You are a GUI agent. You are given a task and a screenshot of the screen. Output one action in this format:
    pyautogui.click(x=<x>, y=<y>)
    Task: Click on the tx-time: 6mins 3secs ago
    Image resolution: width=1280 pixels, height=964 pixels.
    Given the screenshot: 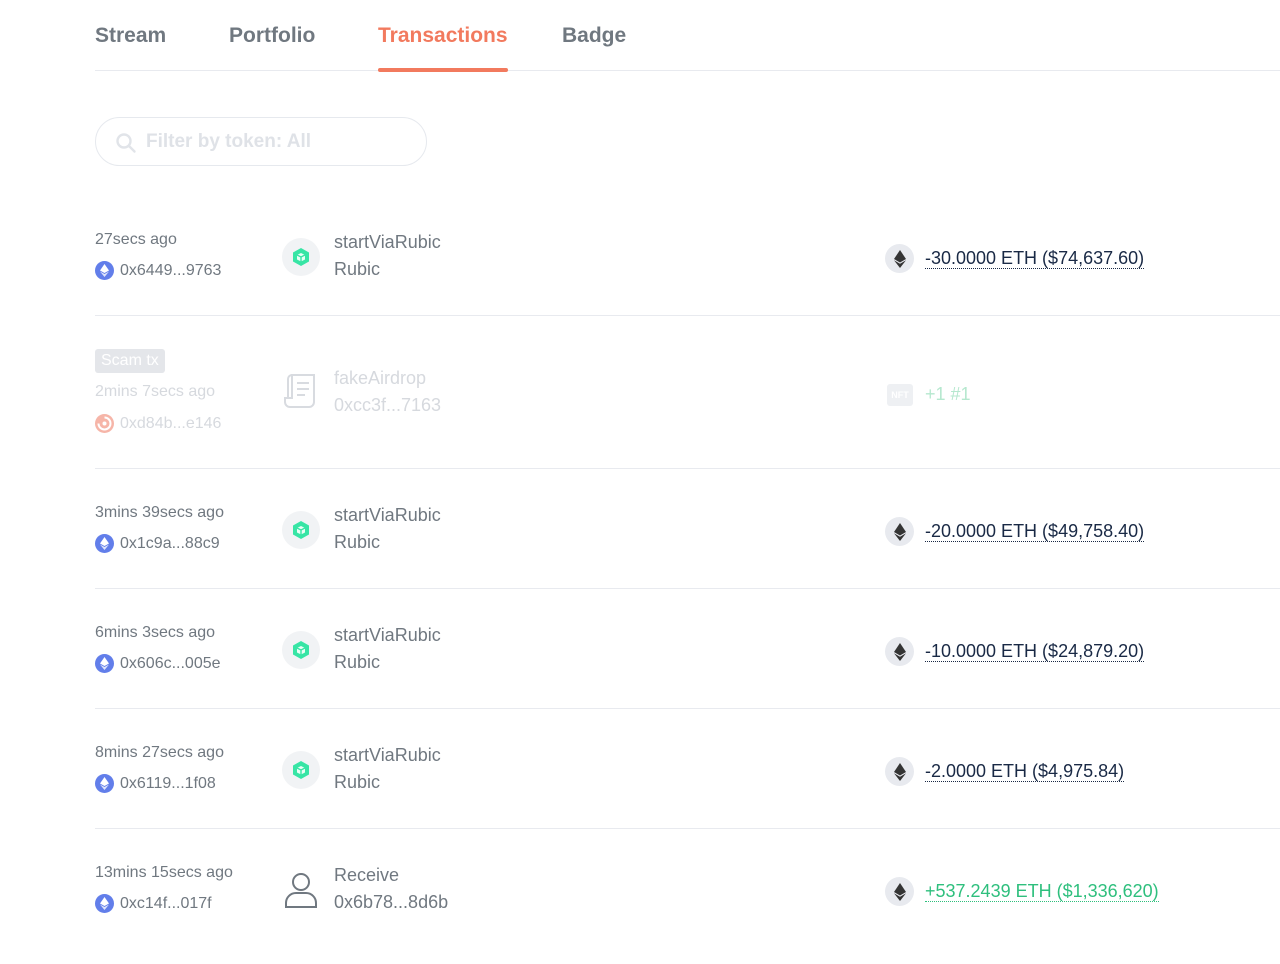 What is the action you would take?
    pyautogui.click(x=155, y=632)
    